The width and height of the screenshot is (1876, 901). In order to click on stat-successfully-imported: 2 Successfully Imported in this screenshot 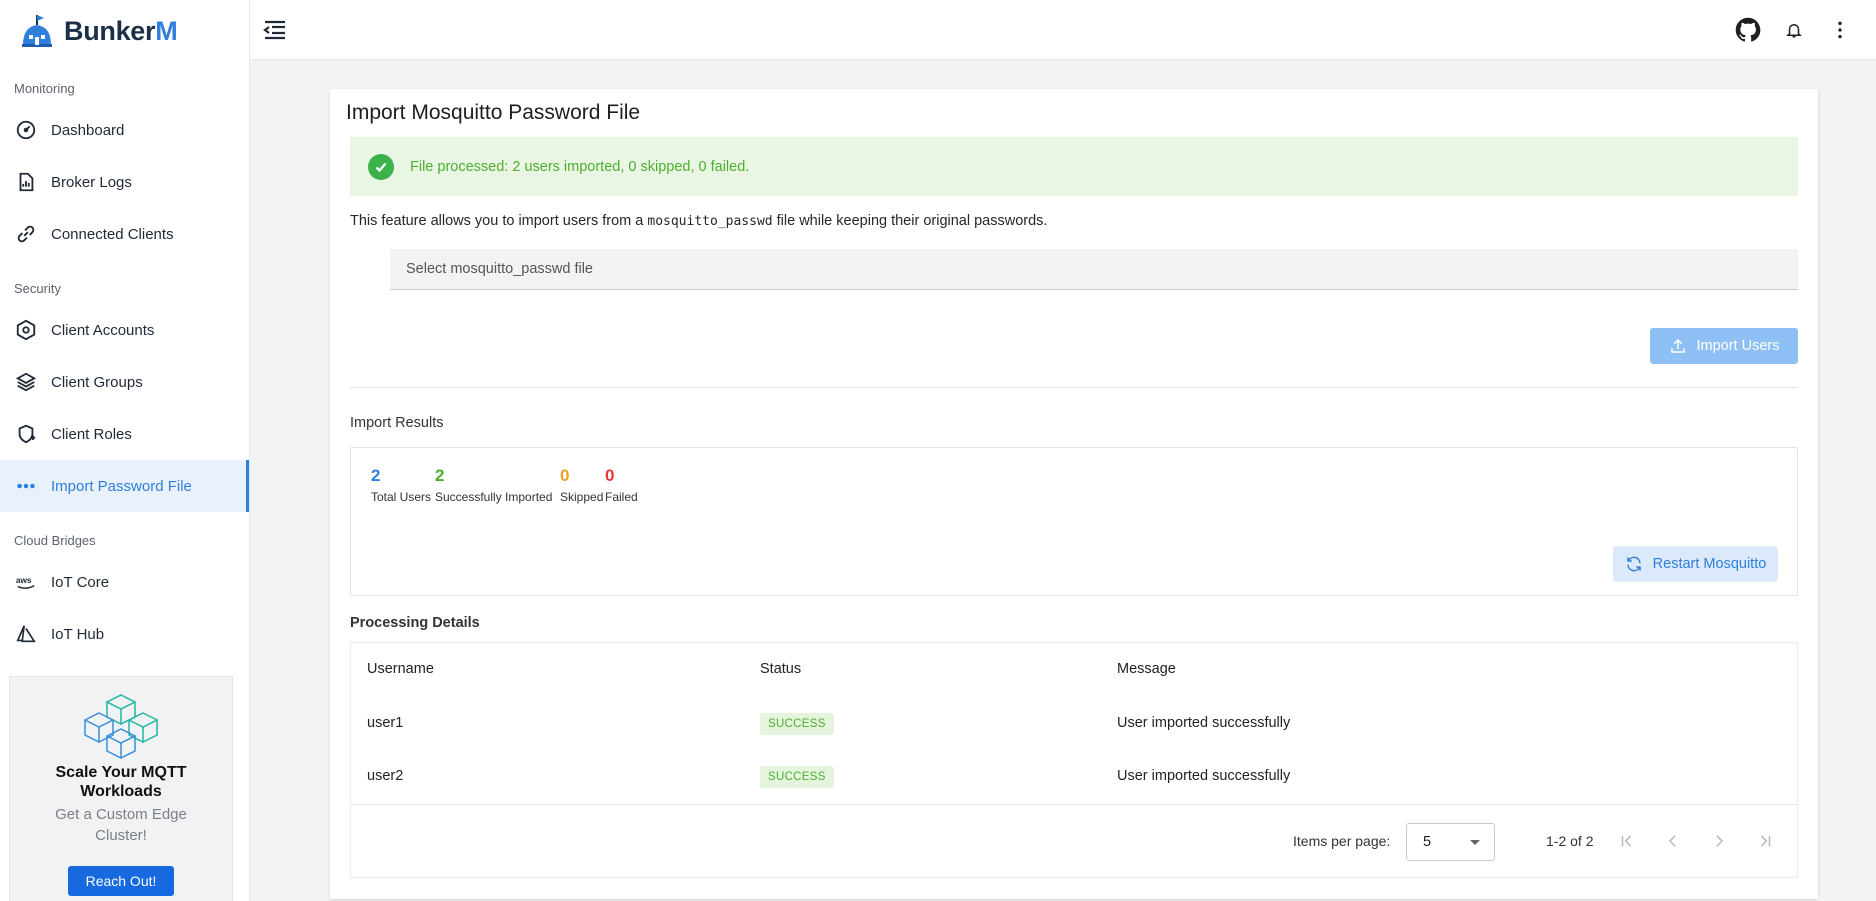, I will do `click(493, 485)`.